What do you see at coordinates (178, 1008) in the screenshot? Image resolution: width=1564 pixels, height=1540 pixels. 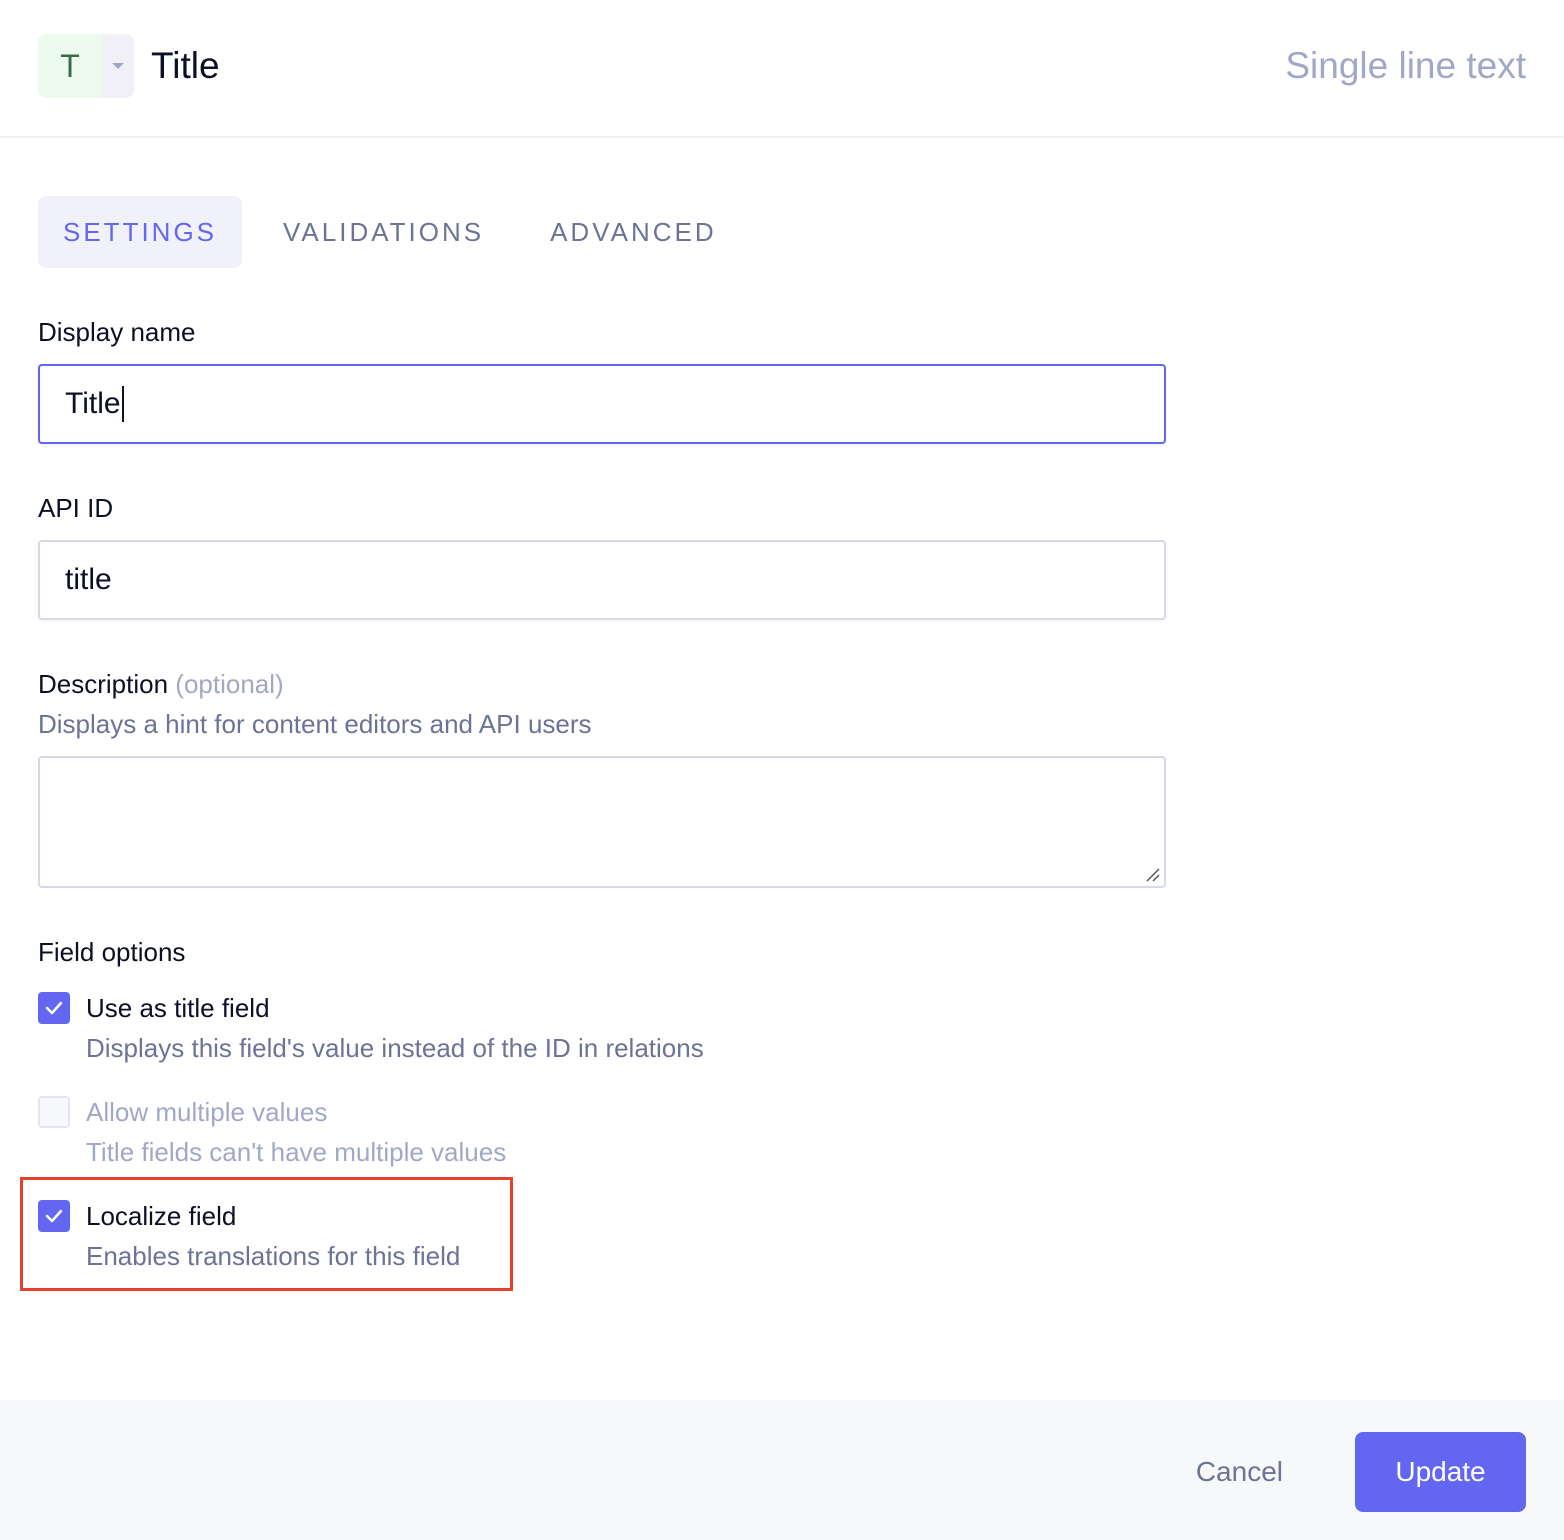 I see `option-label: Use as title field` at bounding box center [178, 1008].